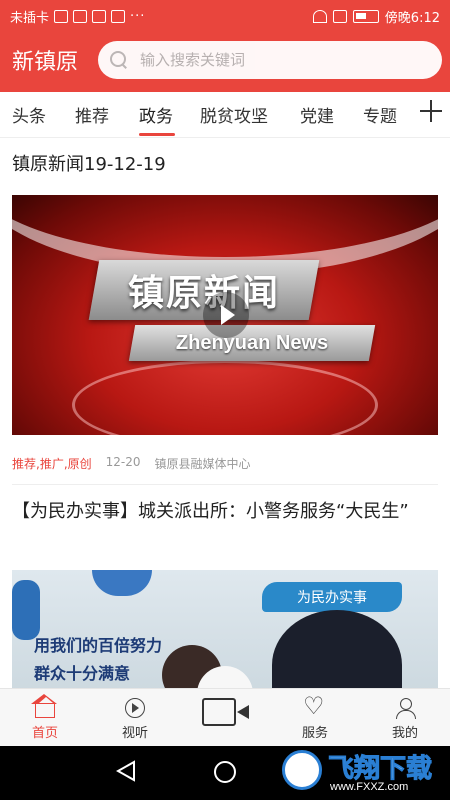  Describe the element at coordinates (92, 114) in the screenshot. I see `tab-recommended: 推荐` at that location.